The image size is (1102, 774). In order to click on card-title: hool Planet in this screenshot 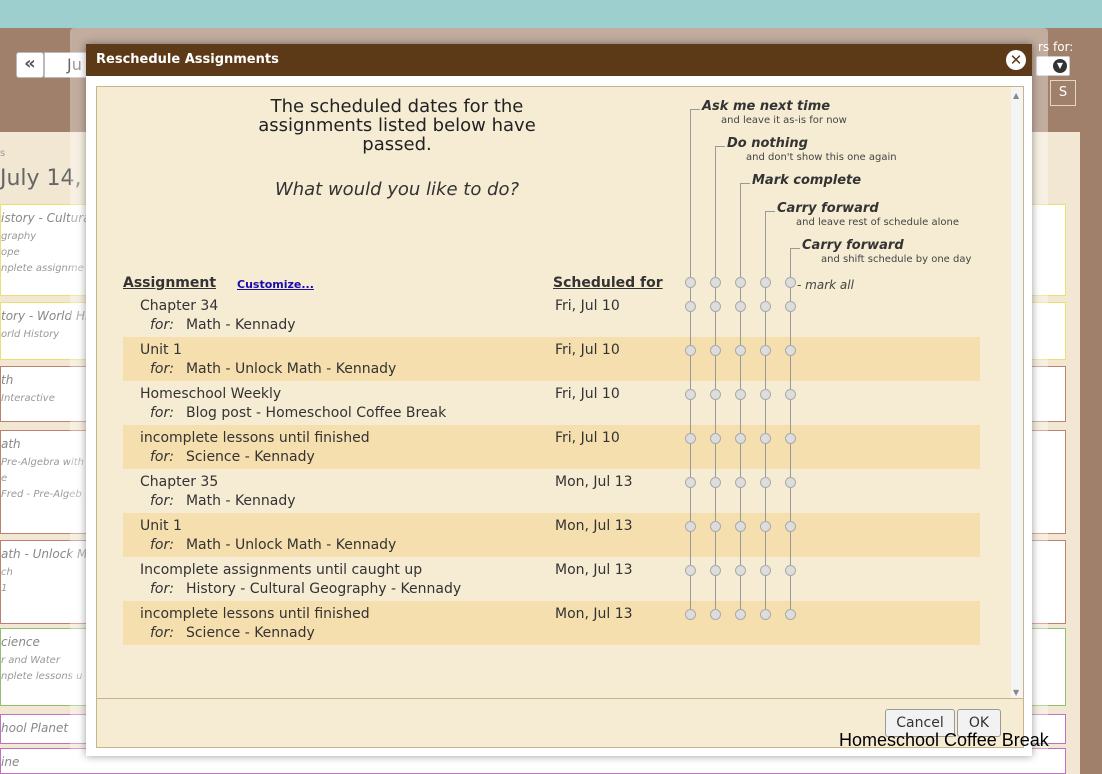, I will do `click(35, 728)`.